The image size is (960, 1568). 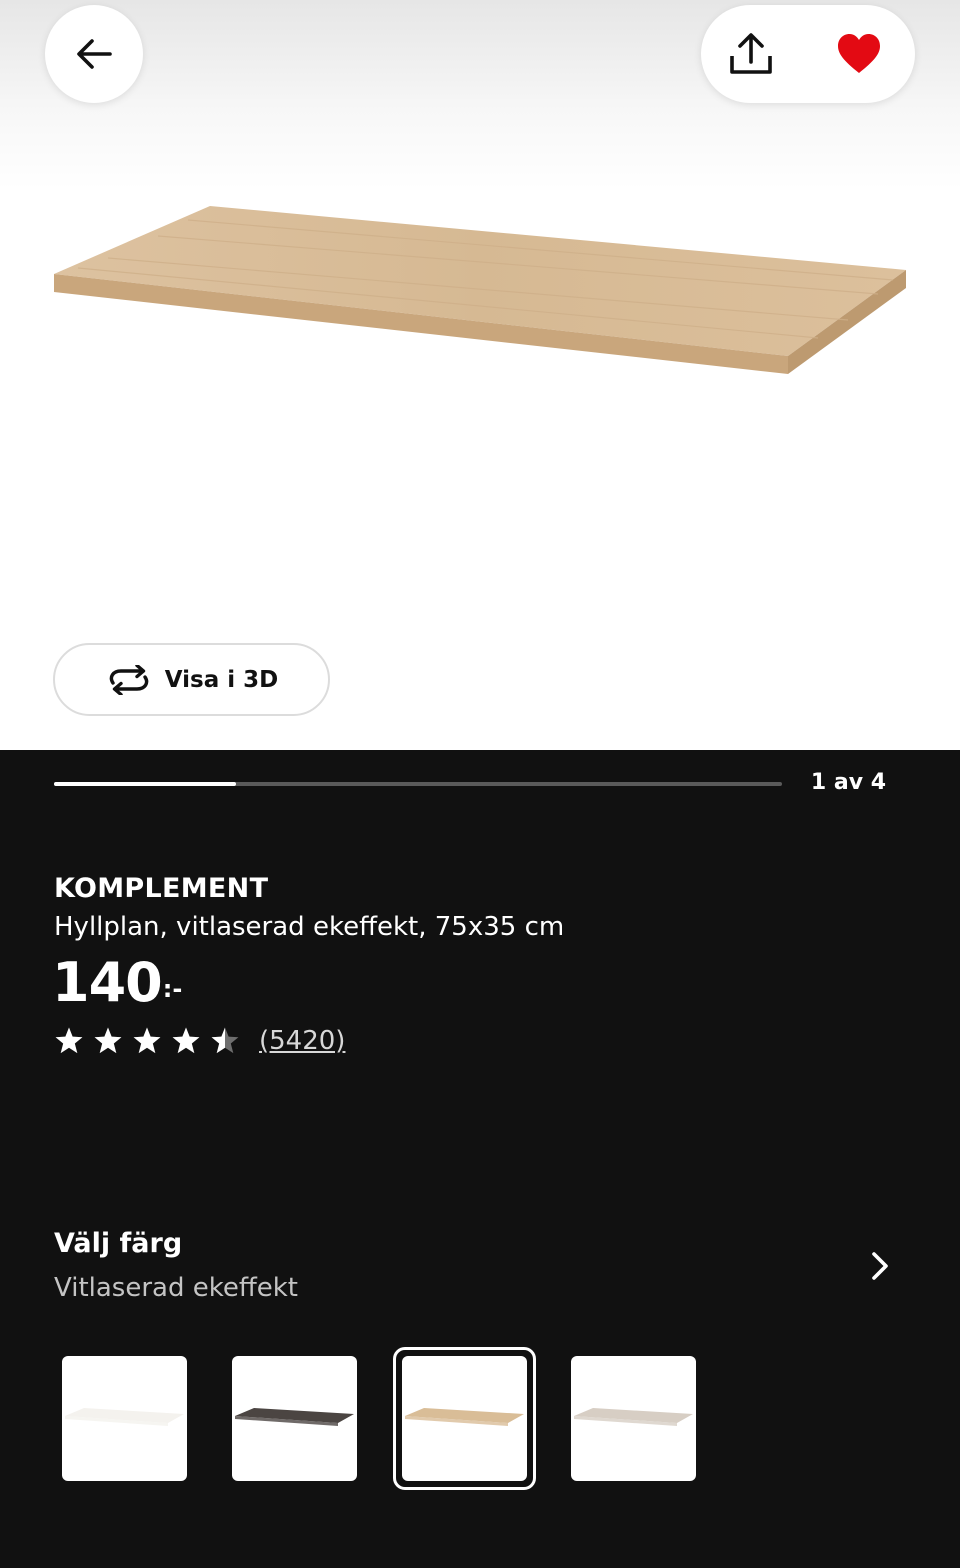 What do you see at coordinates (302, 1041) in the screenshot?
I see `review-count-link: (5420)` at bounding box center [302, 1041].